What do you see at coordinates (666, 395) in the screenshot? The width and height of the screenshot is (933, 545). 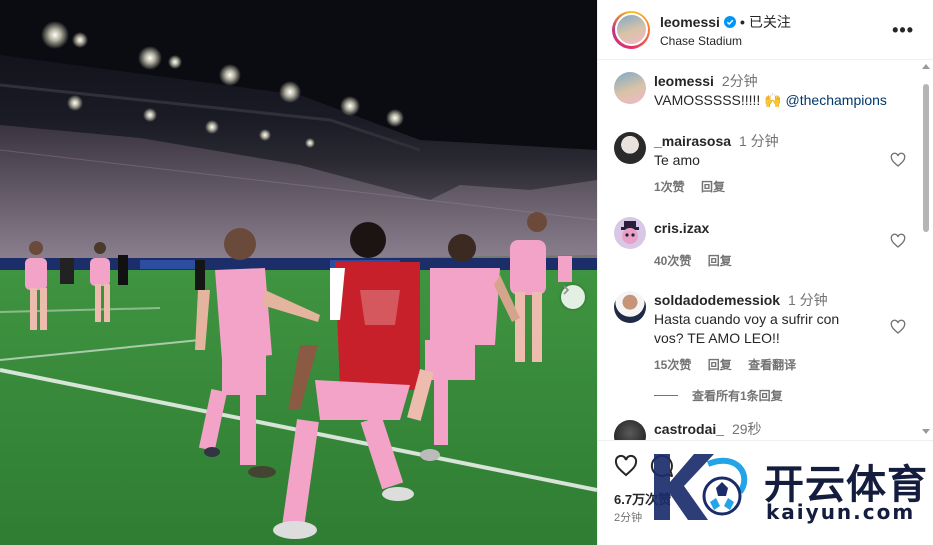 I see `divider` at bounding box center [666, 395].